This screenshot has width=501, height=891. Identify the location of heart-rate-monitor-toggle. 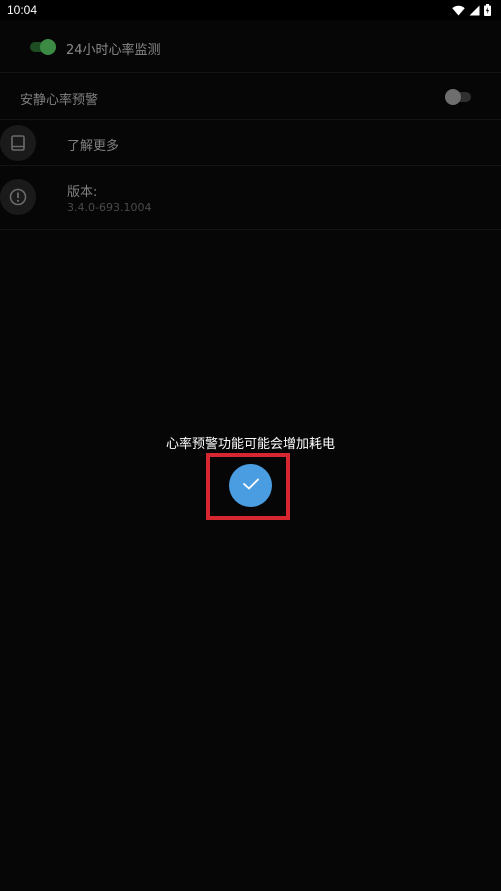
(44, 47).